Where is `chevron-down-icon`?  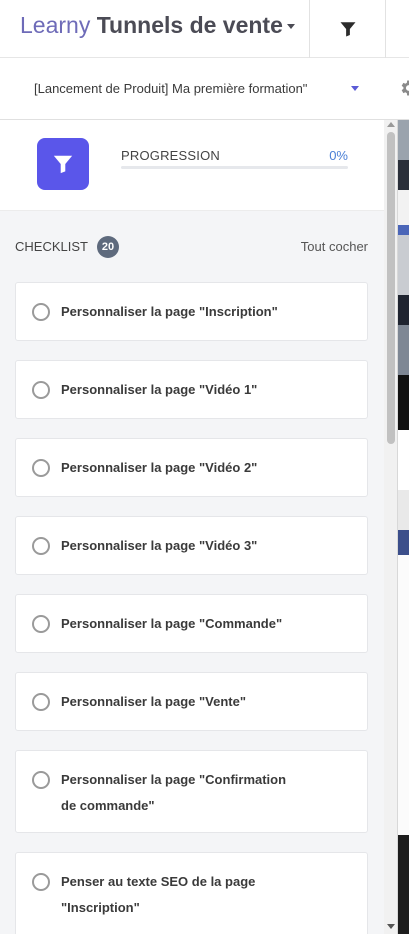 chevron-down-icon is located at coordinates (355, 88).